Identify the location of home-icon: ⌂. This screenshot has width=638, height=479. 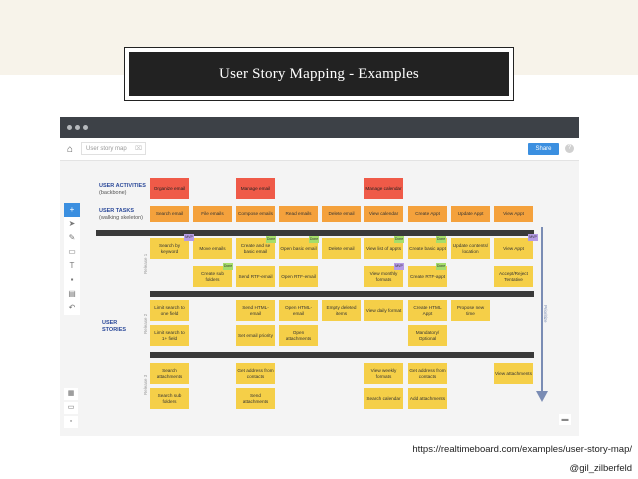
(70, 149).